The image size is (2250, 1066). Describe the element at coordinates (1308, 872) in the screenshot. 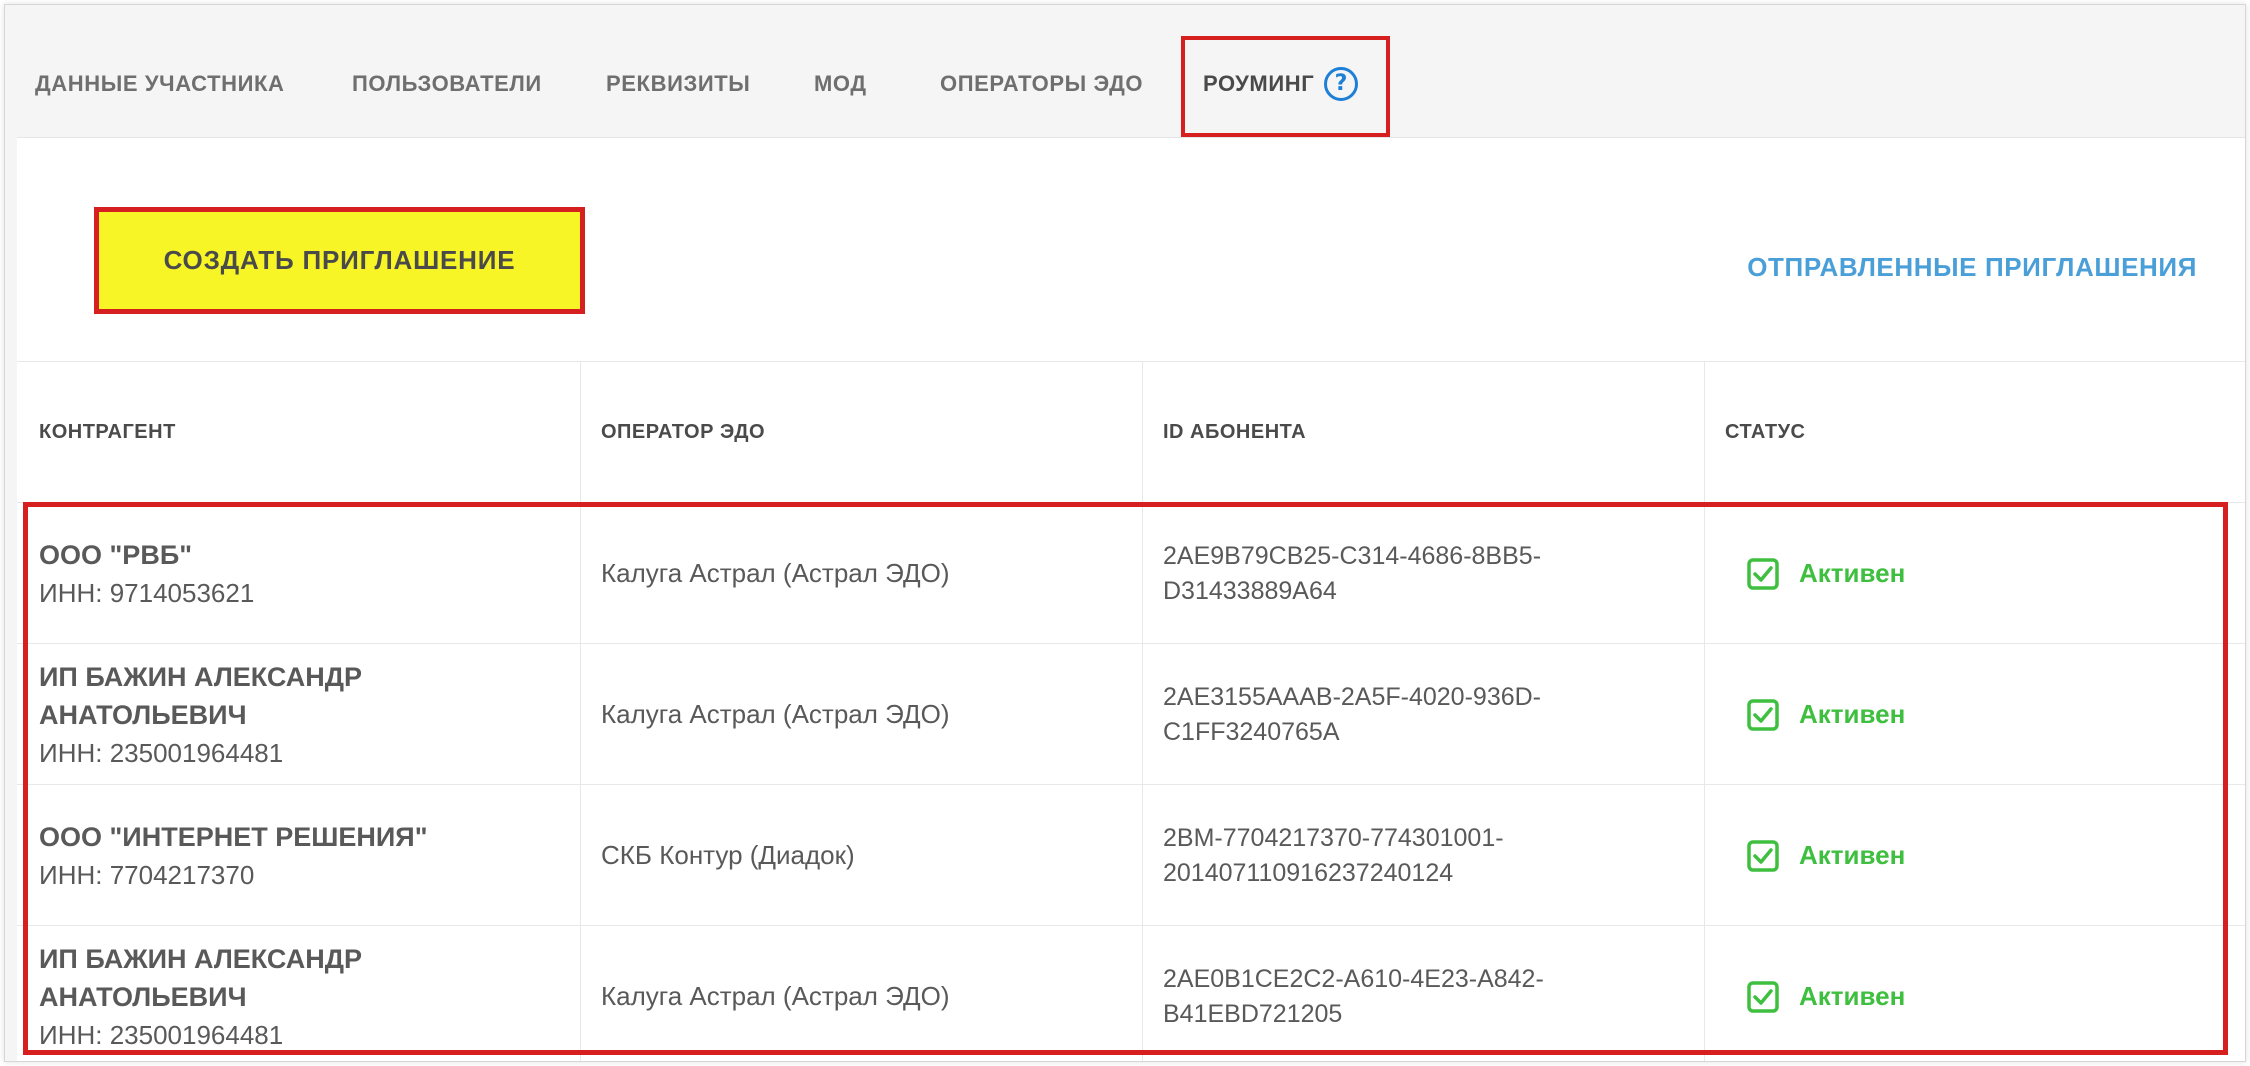

I see `subscriber-id: 201407110916237240124` at that location.